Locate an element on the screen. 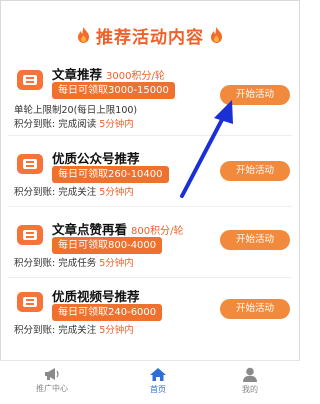 The width and height of the screenshot is (320, 404). tab-label: 推广中心 is located at coordinates (52, 388).